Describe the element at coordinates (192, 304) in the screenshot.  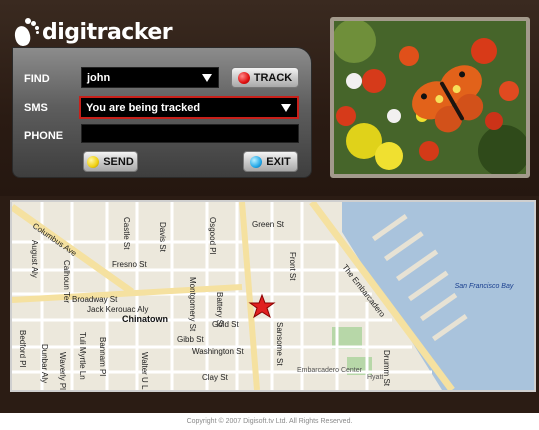
I see `street-label: Montgomery St` at that location.